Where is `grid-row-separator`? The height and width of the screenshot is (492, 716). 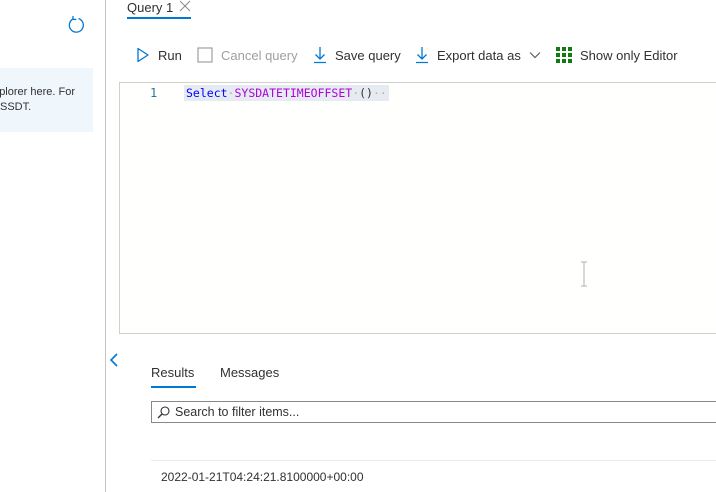 grid-row-separator is located at coordinates (433, 460).